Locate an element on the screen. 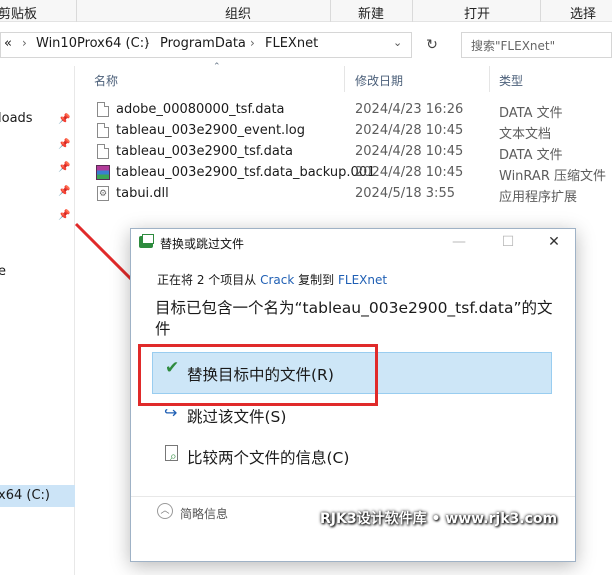 The width and height of the screenshot is (612, 575). maximize-icon: ☐ is located at coordinates (508, 242).